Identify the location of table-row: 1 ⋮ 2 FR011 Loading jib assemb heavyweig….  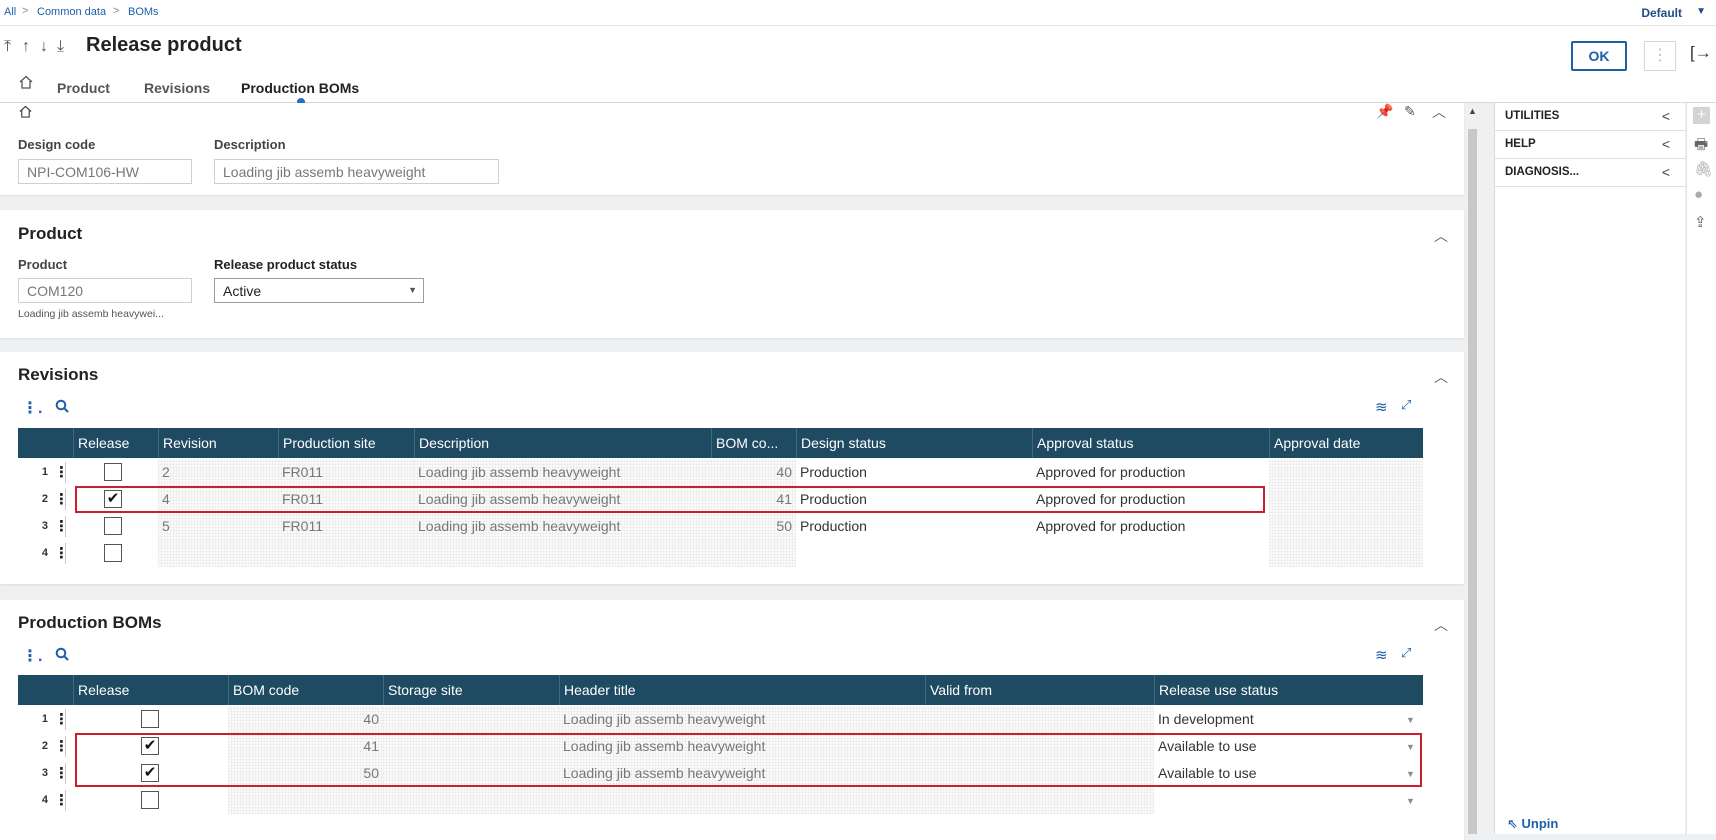
(720, 472).